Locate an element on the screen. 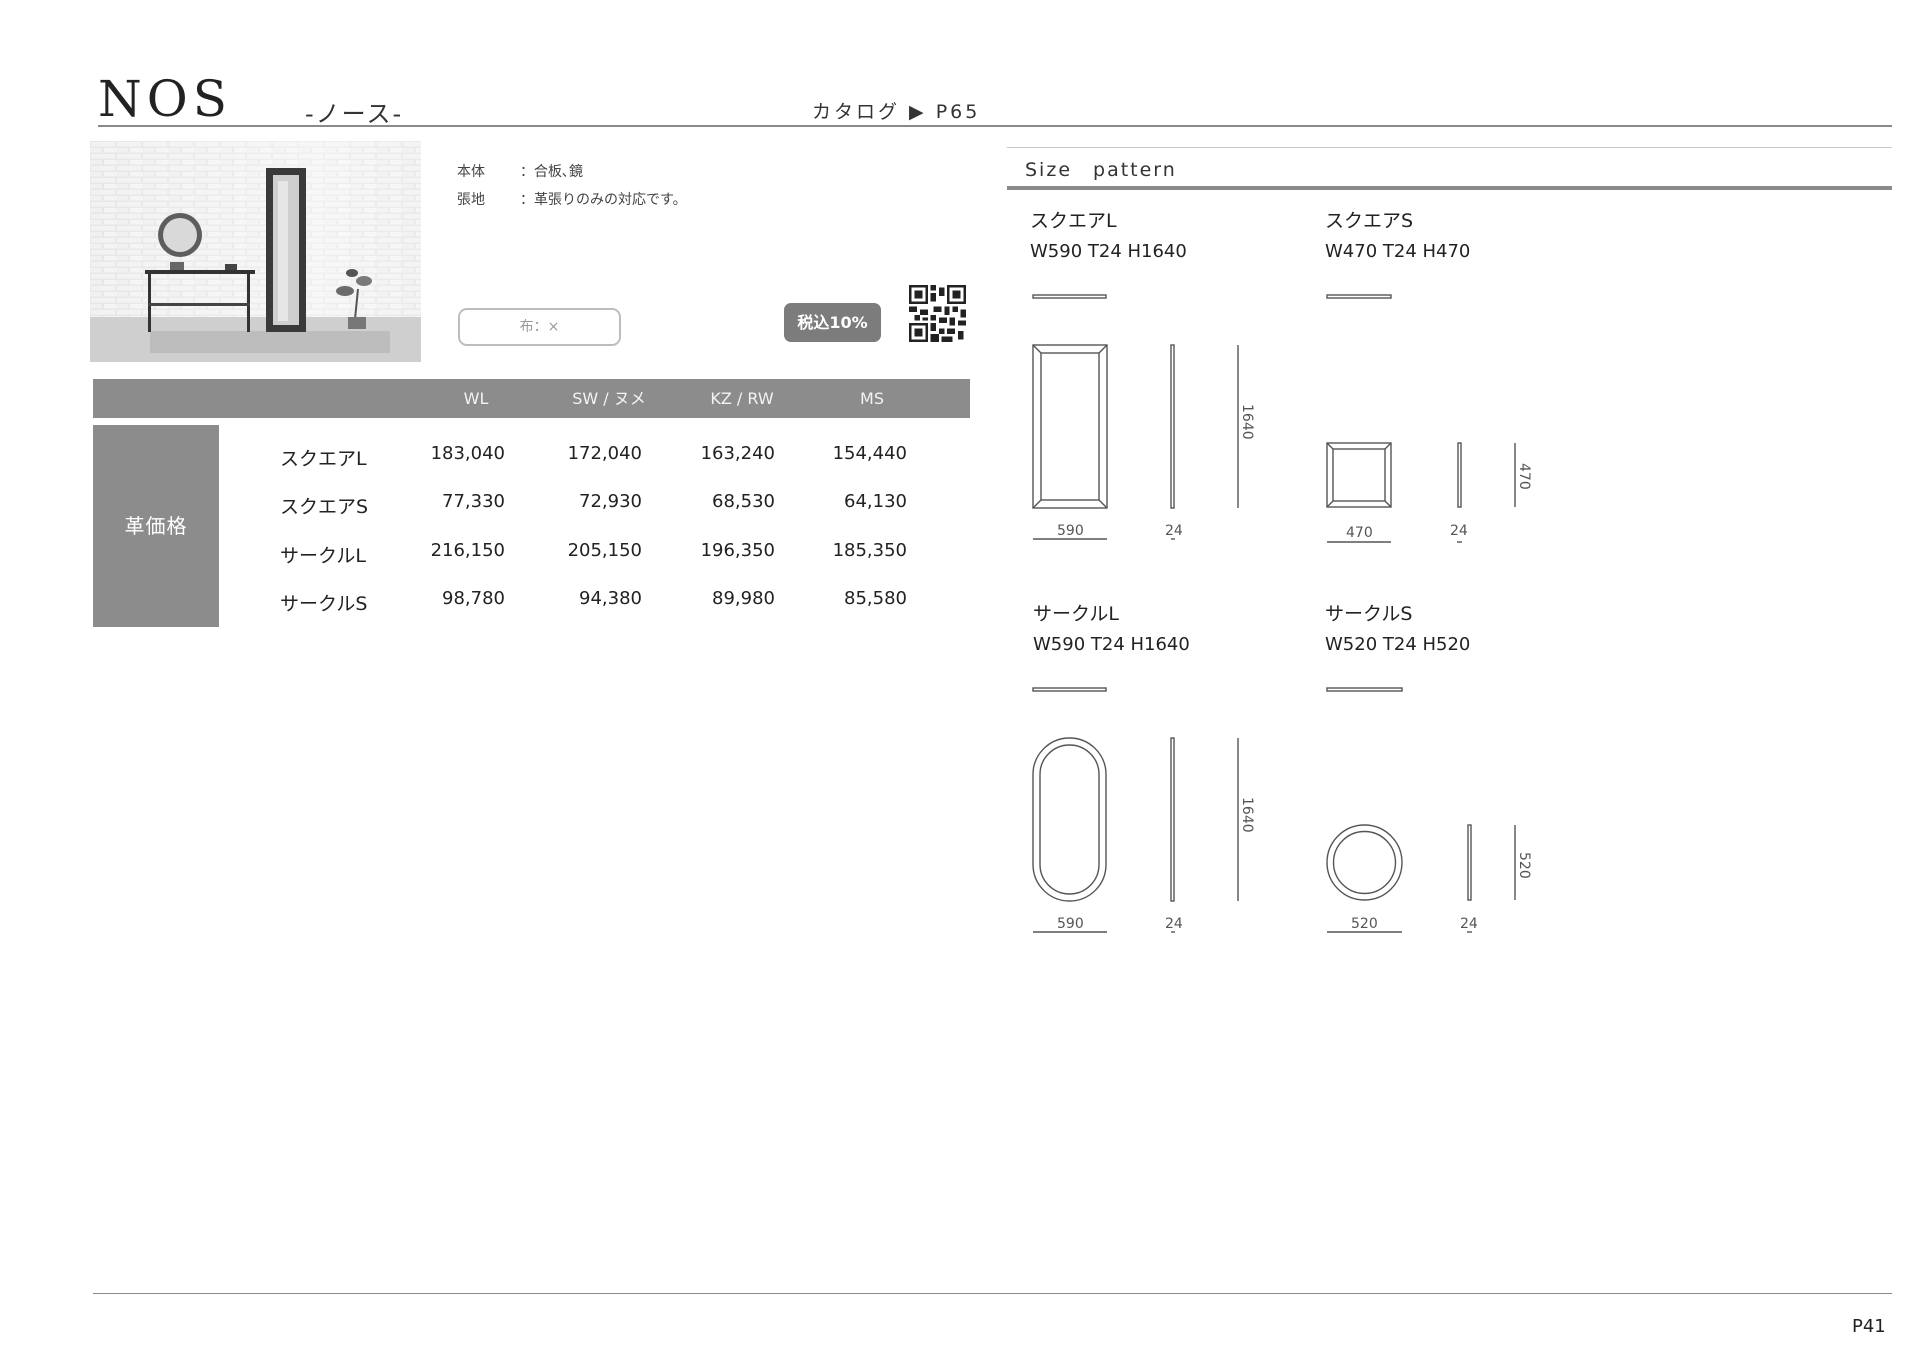  square-s-side-view is located at coordinates (1459, 475).